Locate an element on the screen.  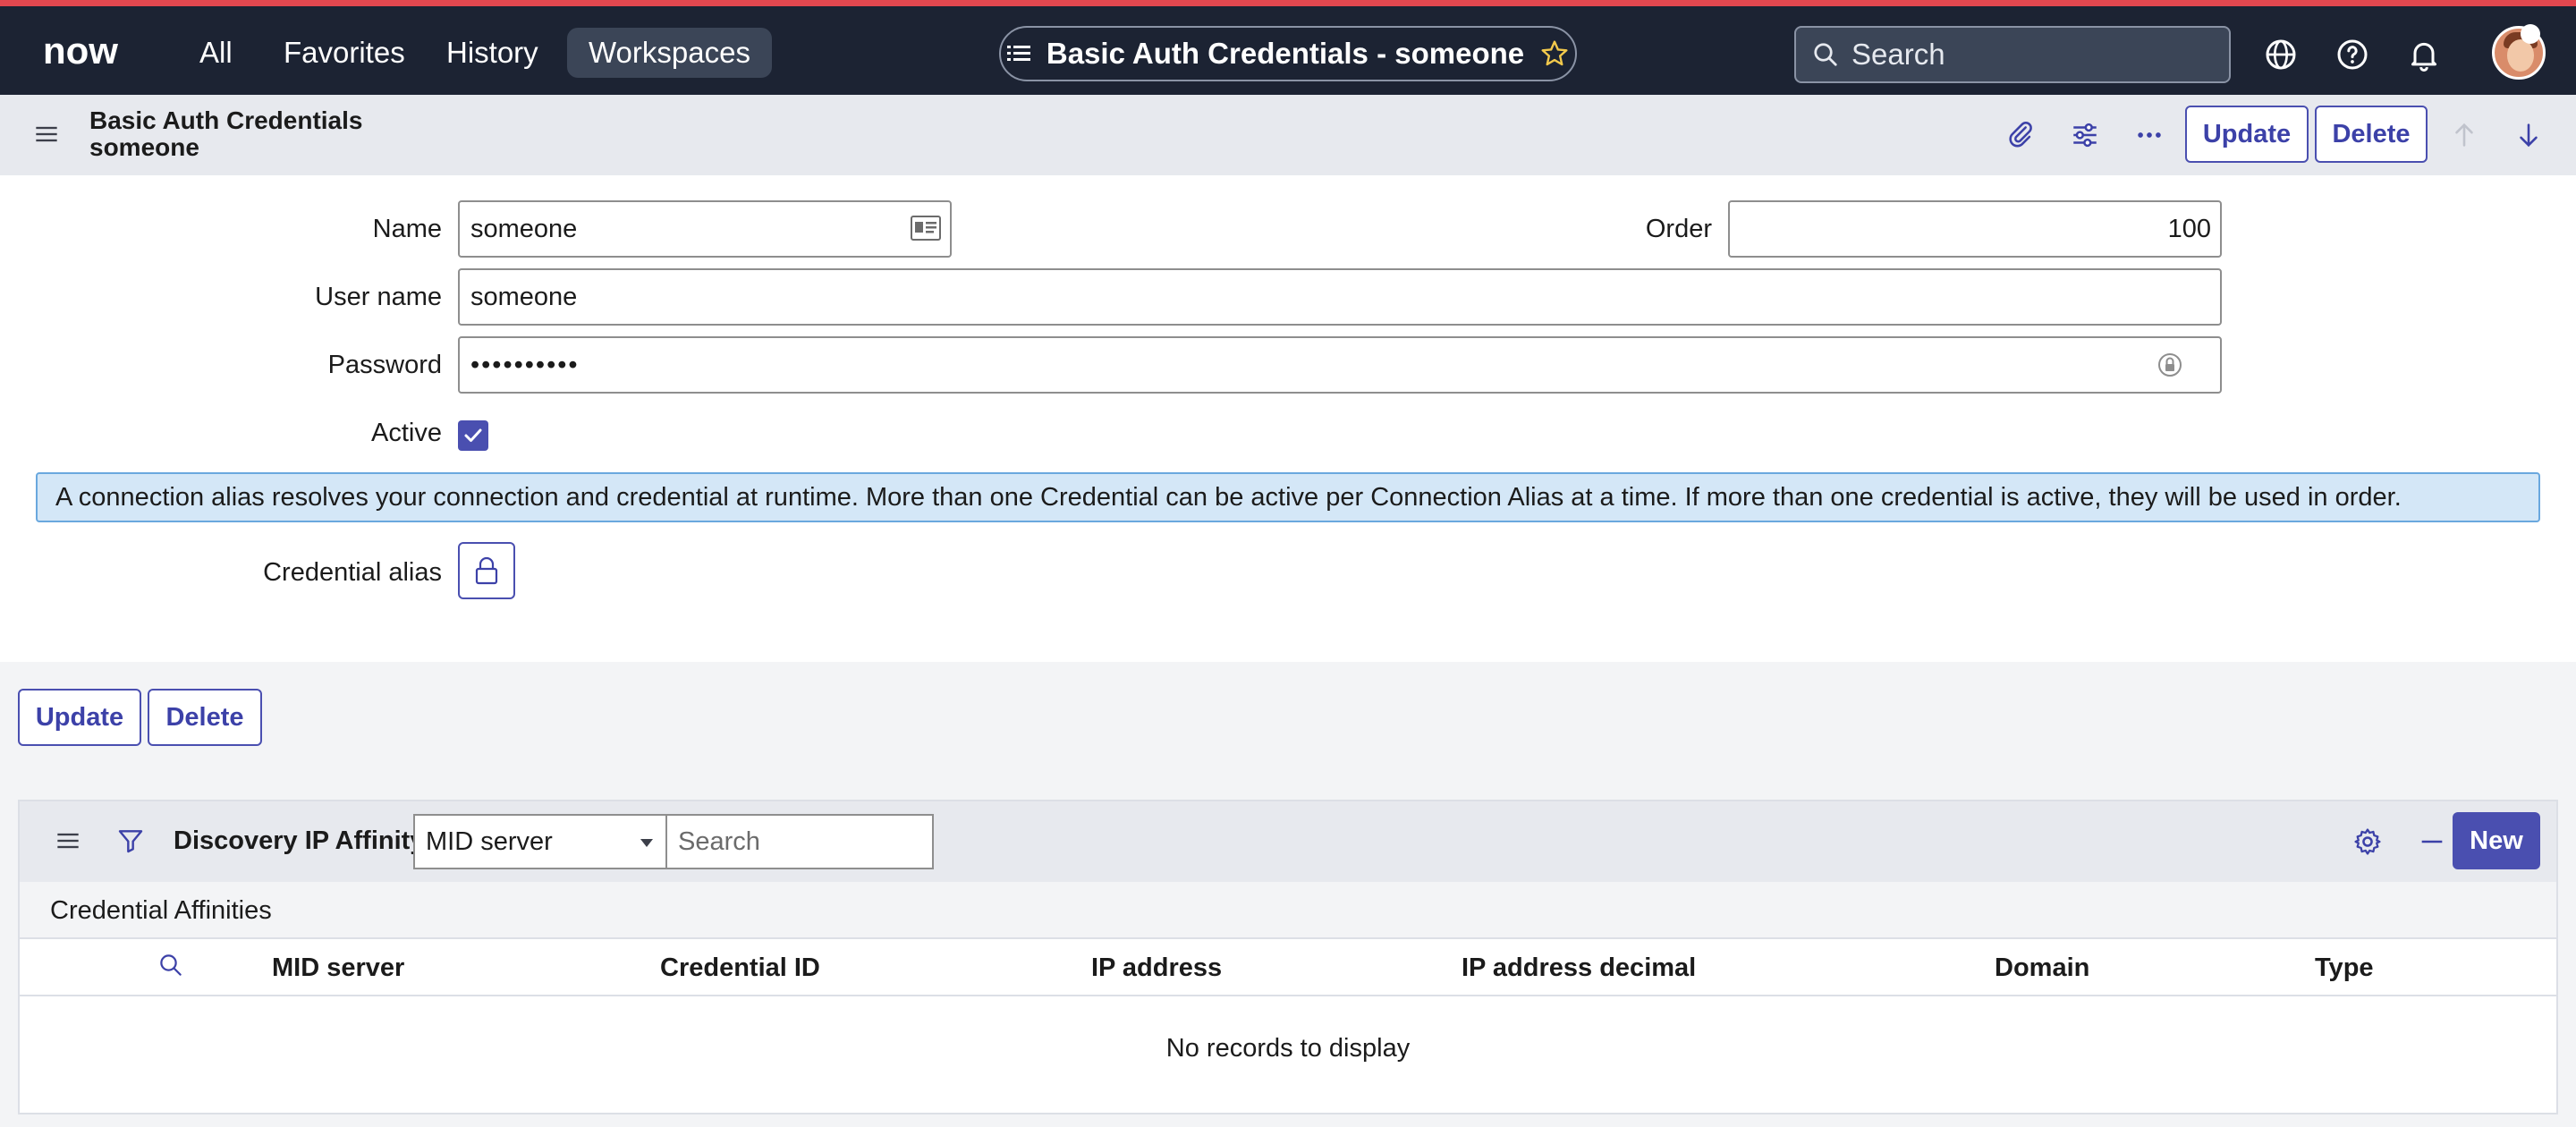
related-list-search-input: Search is located at coordinates (799, 841).